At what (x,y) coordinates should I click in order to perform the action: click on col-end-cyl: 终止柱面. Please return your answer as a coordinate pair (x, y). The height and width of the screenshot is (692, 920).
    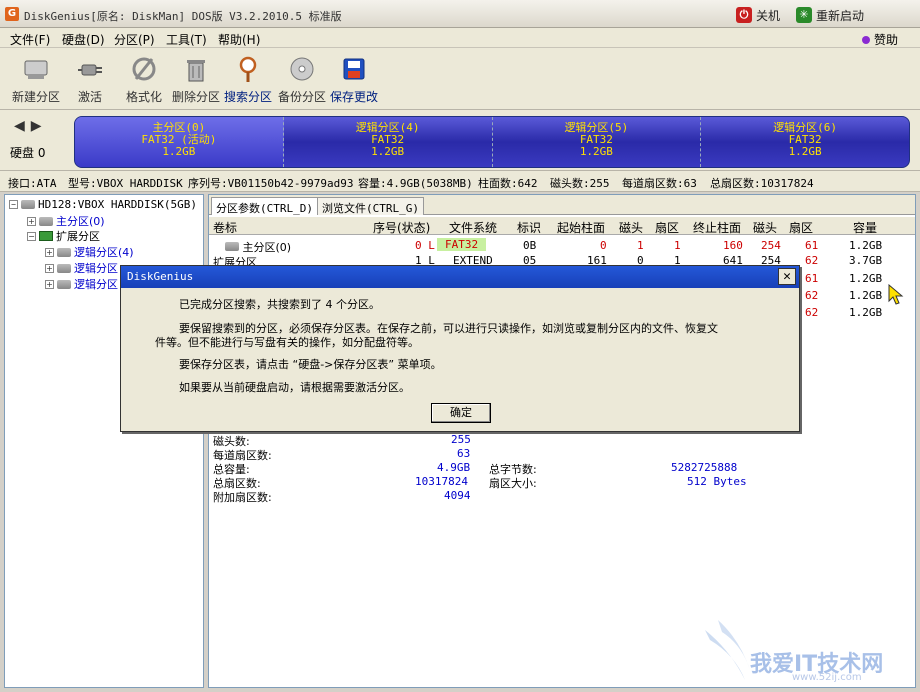
    Looking at the image, I should click on (717, 227).